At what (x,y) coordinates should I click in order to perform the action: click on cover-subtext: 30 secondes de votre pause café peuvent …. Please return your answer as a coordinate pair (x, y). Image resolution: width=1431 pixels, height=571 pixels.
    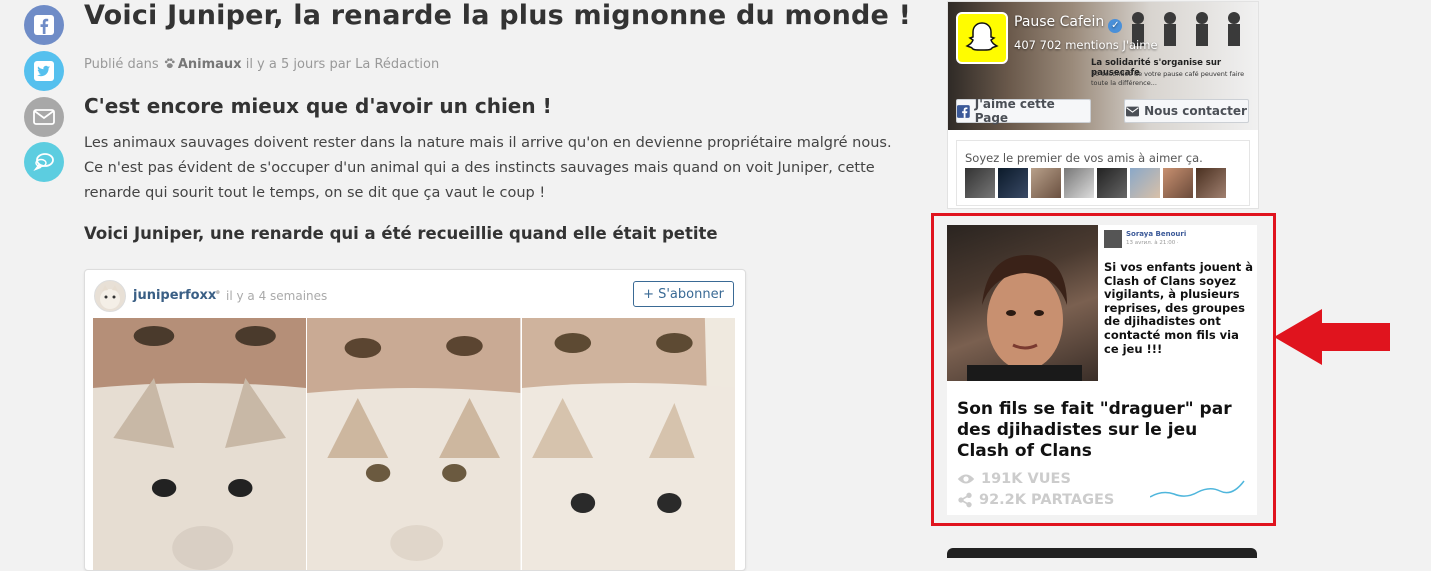
    Looking at the image, I should click on (1168, 78).